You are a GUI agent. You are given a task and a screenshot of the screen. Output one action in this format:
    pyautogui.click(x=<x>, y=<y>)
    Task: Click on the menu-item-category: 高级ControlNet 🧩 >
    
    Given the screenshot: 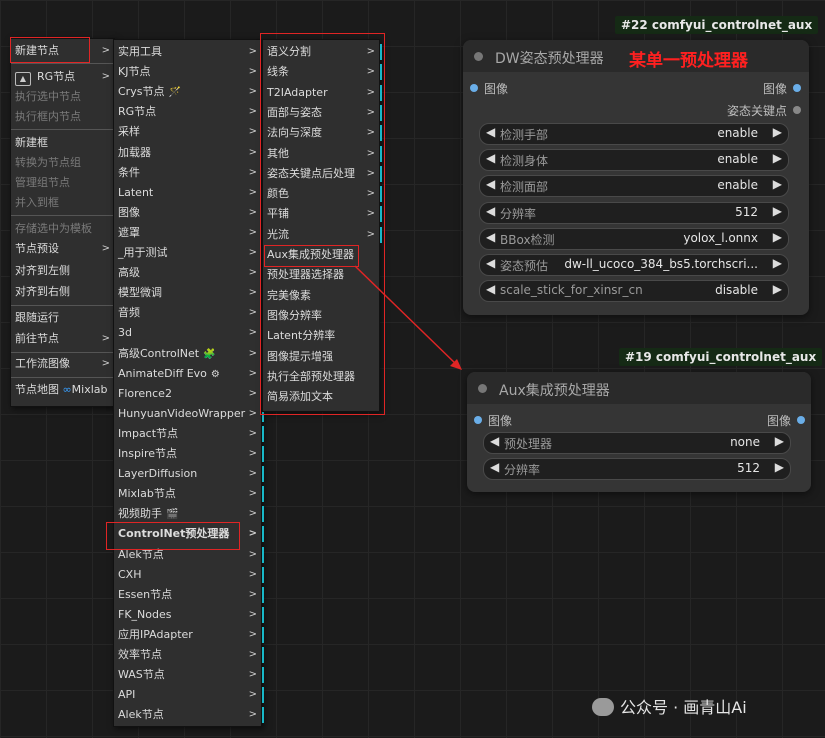 What is the action you would take?
    pyautogui.click(x=187, y=354)
    